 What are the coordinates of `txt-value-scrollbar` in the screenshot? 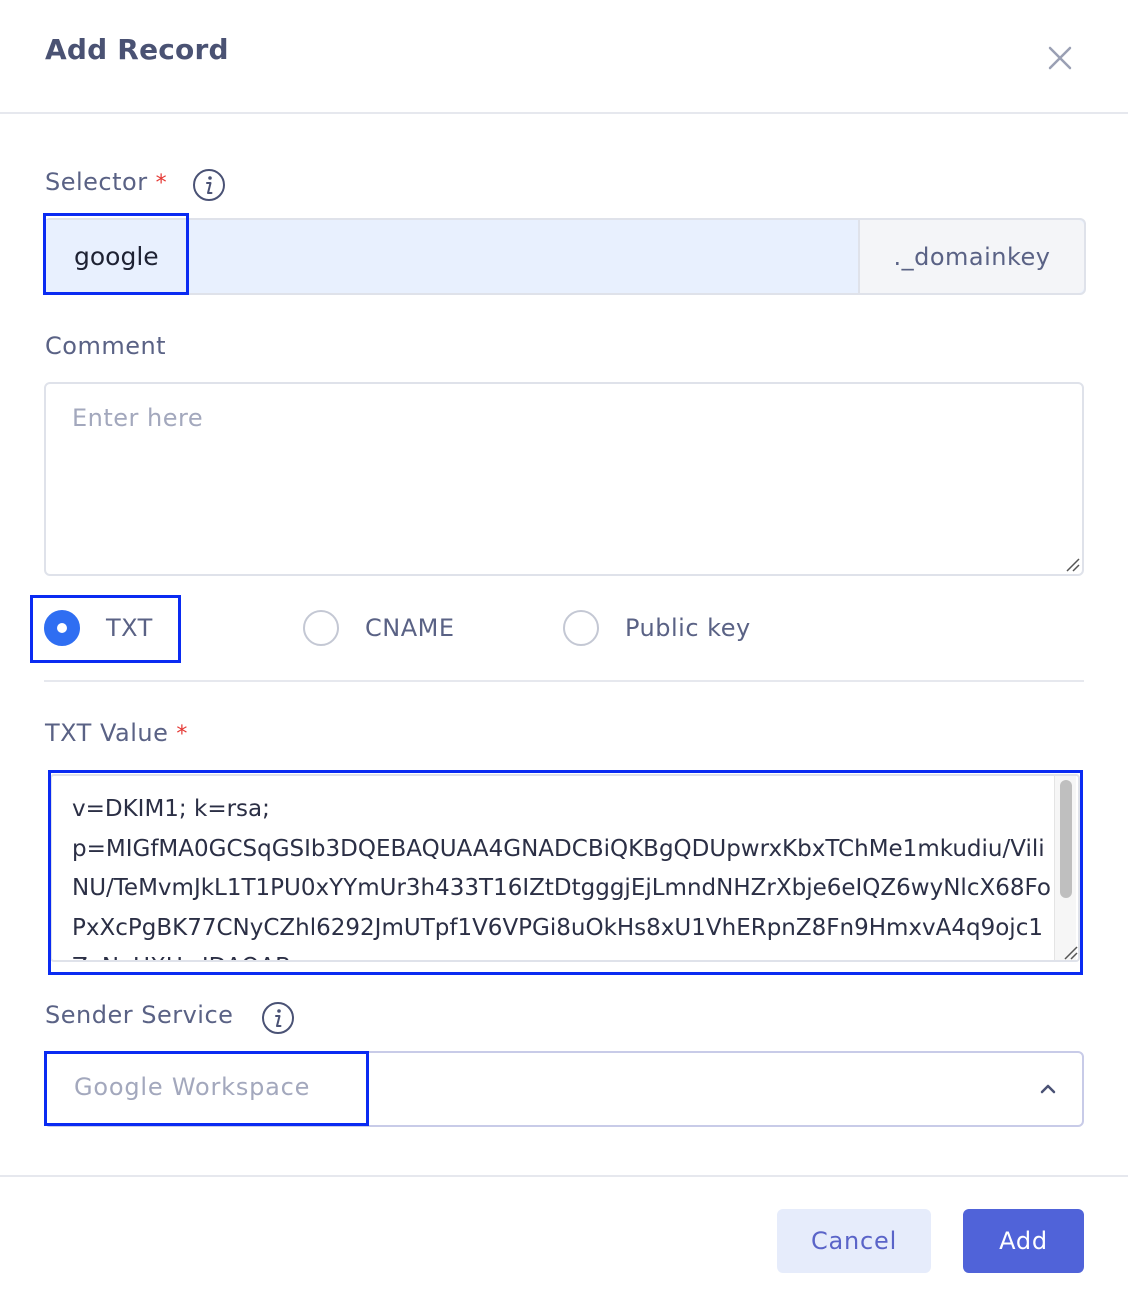 It's located at (1065, 868).